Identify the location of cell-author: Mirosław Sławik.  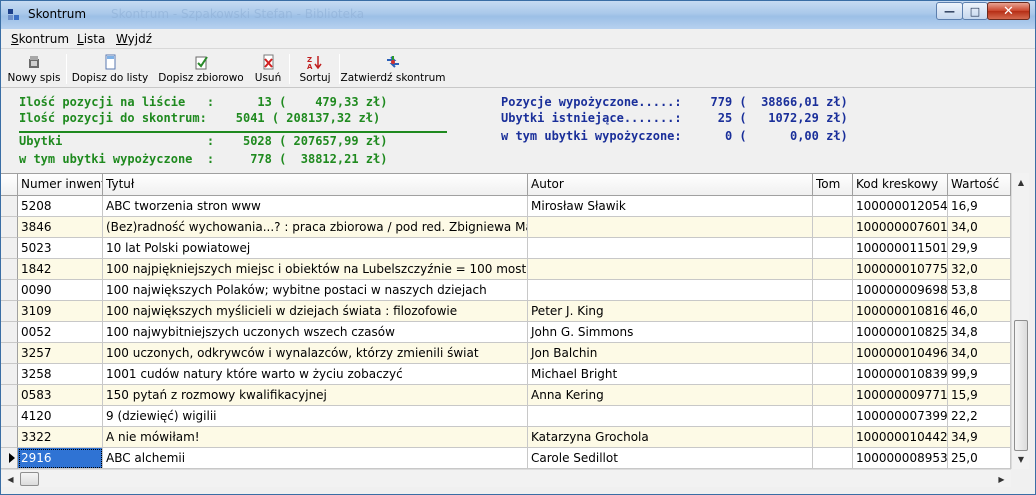
(670, 206).